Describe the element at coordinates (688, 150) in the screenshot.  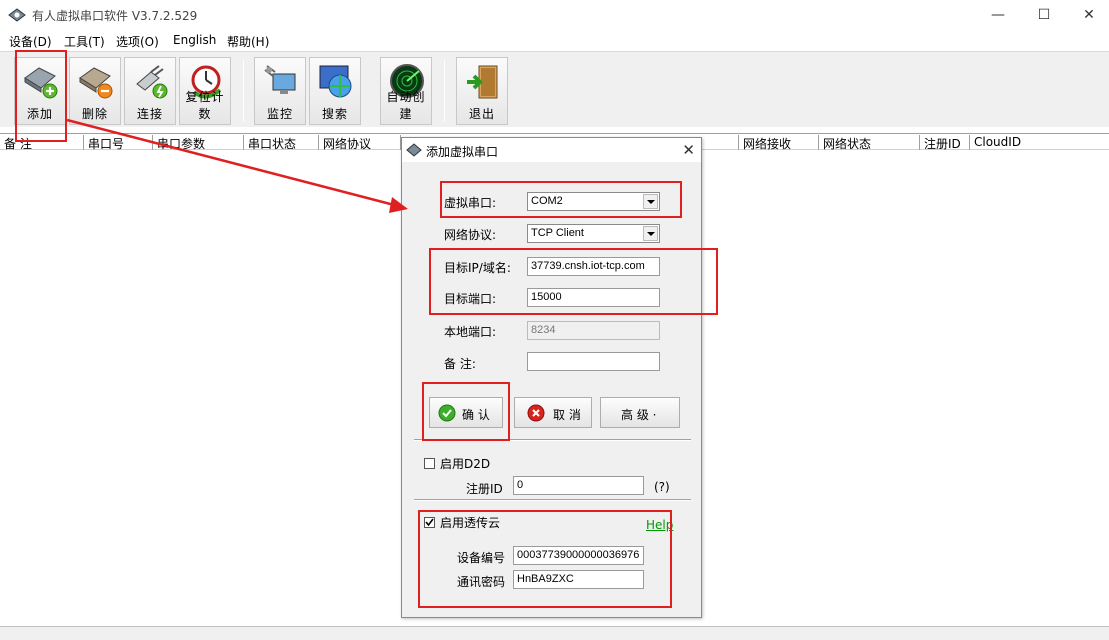
I see `dialog-close-button: ✕` at that location.